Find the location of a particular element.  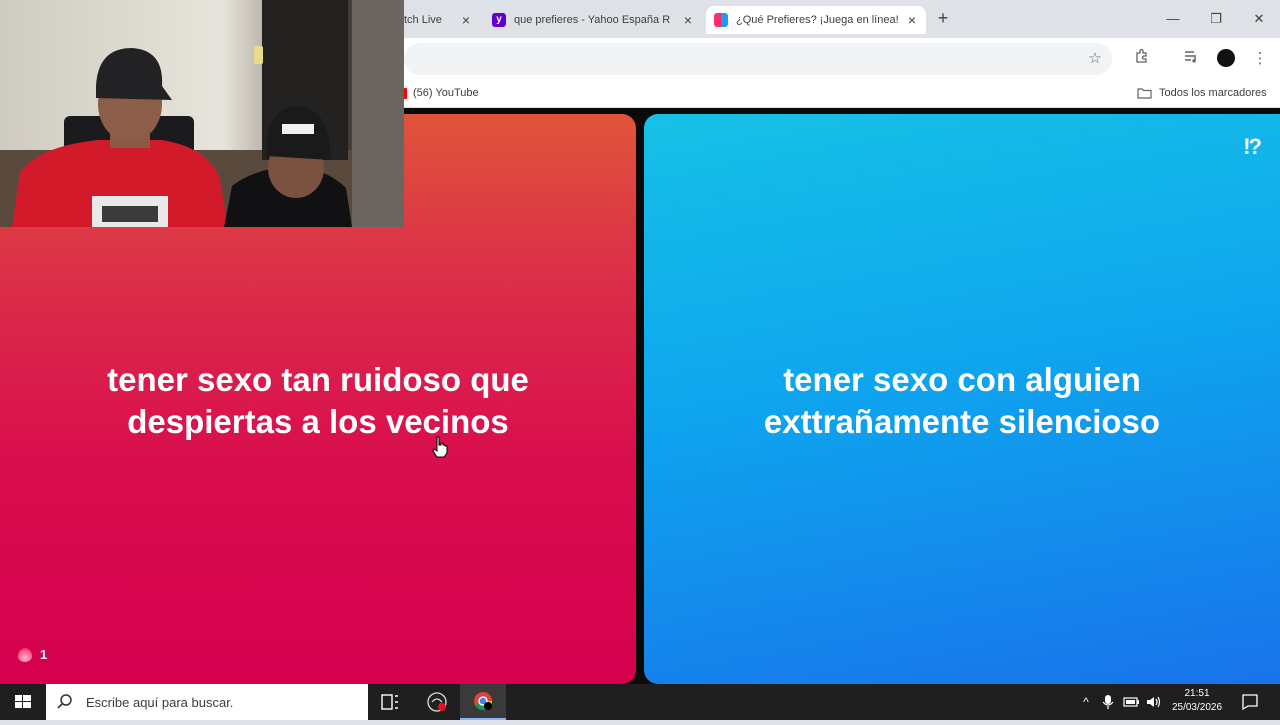

tab-title: que prefieres - Yahoo España R is located at coordinates (592, 20).